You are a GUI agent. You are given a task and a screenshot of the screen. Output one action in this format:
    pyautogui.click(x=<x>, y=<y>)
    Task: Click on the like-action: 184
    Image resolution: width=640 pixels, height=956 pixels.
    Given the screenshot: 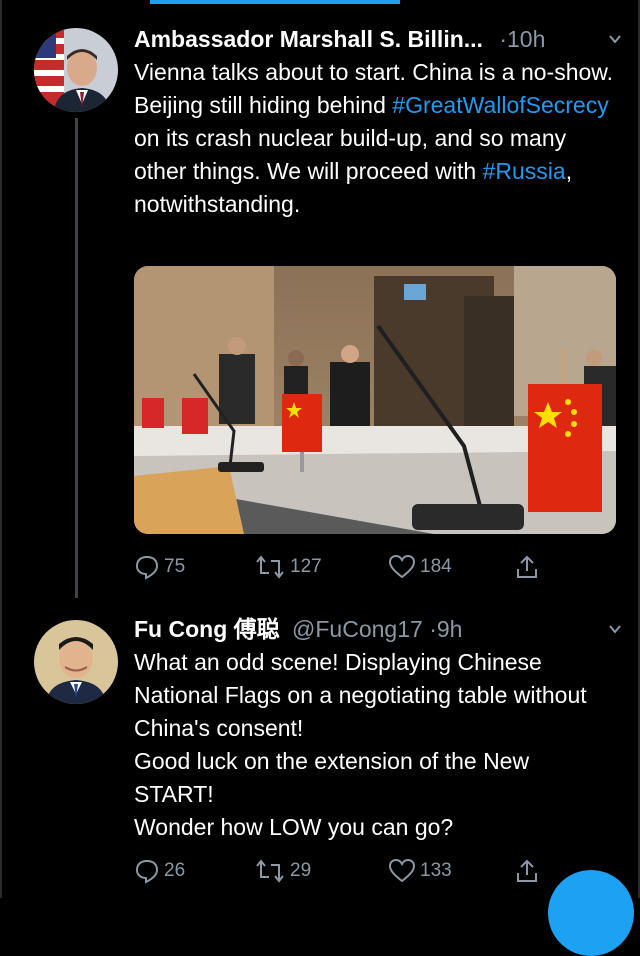 What is the action you would take?
    pyautogui.click(x=420, y=567)
    